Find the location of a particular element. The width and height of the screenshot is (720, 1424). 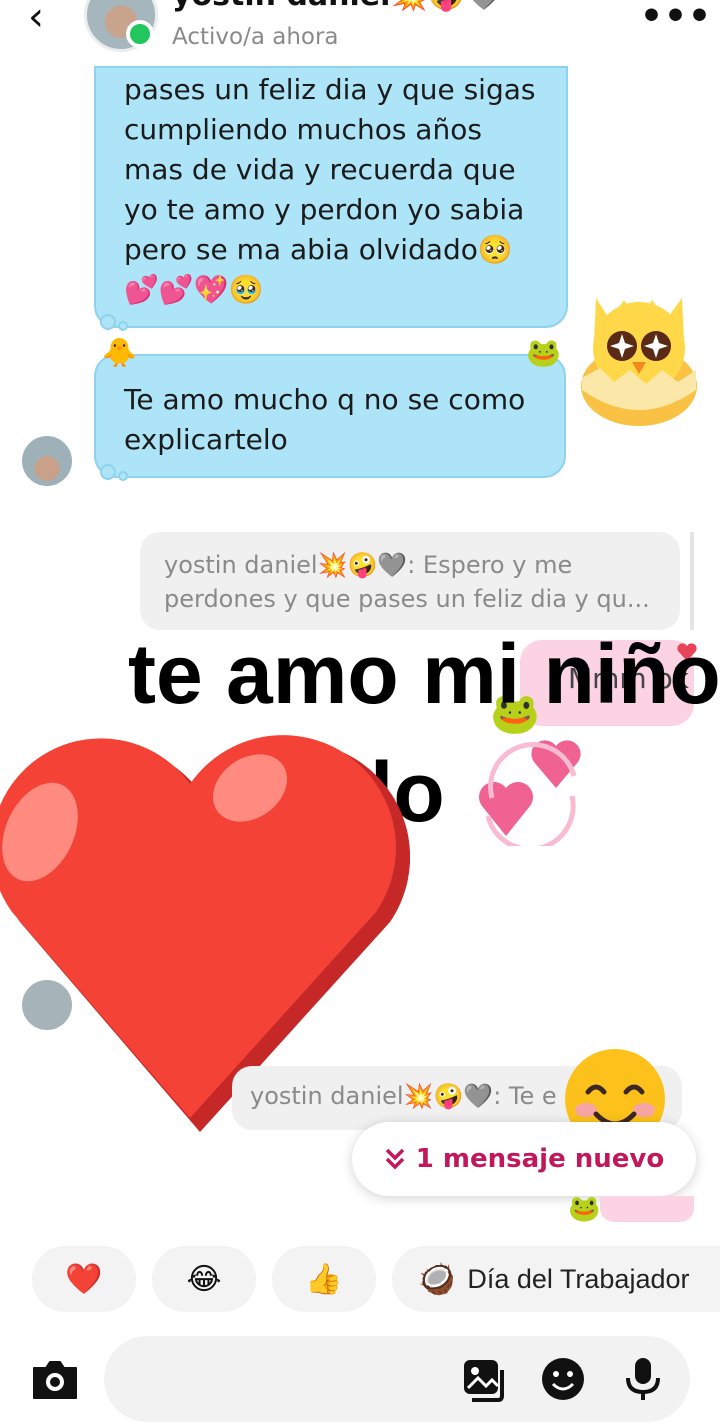

thumbs-up-icon: 👍 is located at coordinates (324, 1279).